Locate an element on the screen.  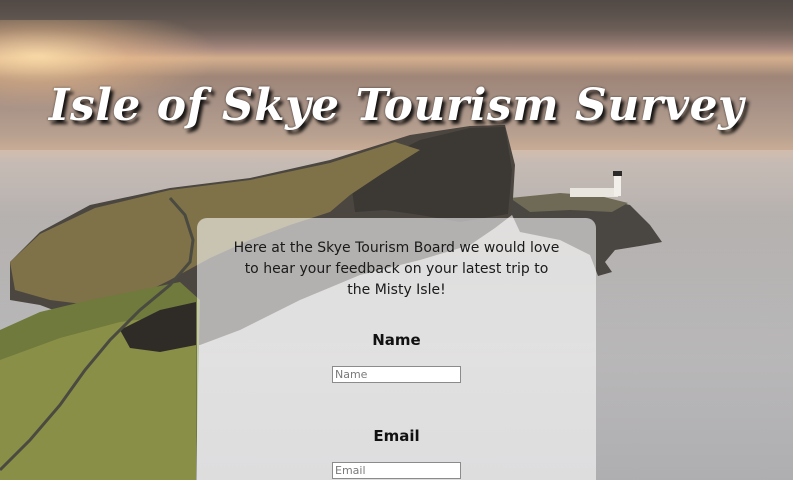
email-label: Email is located at coordinates (396, 436).